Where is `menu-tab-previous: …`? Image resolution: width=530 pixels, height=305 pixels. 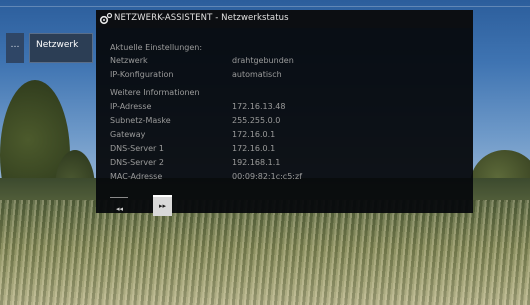 menu-tab-previous: … is located at coordinates (15, 48).